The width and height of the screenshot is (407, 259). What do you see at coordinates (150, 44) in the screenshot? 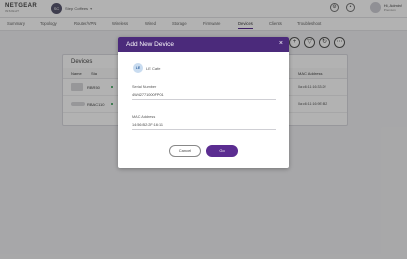
I see `modal-title: Add New Device` at bounding box center [150, 44].